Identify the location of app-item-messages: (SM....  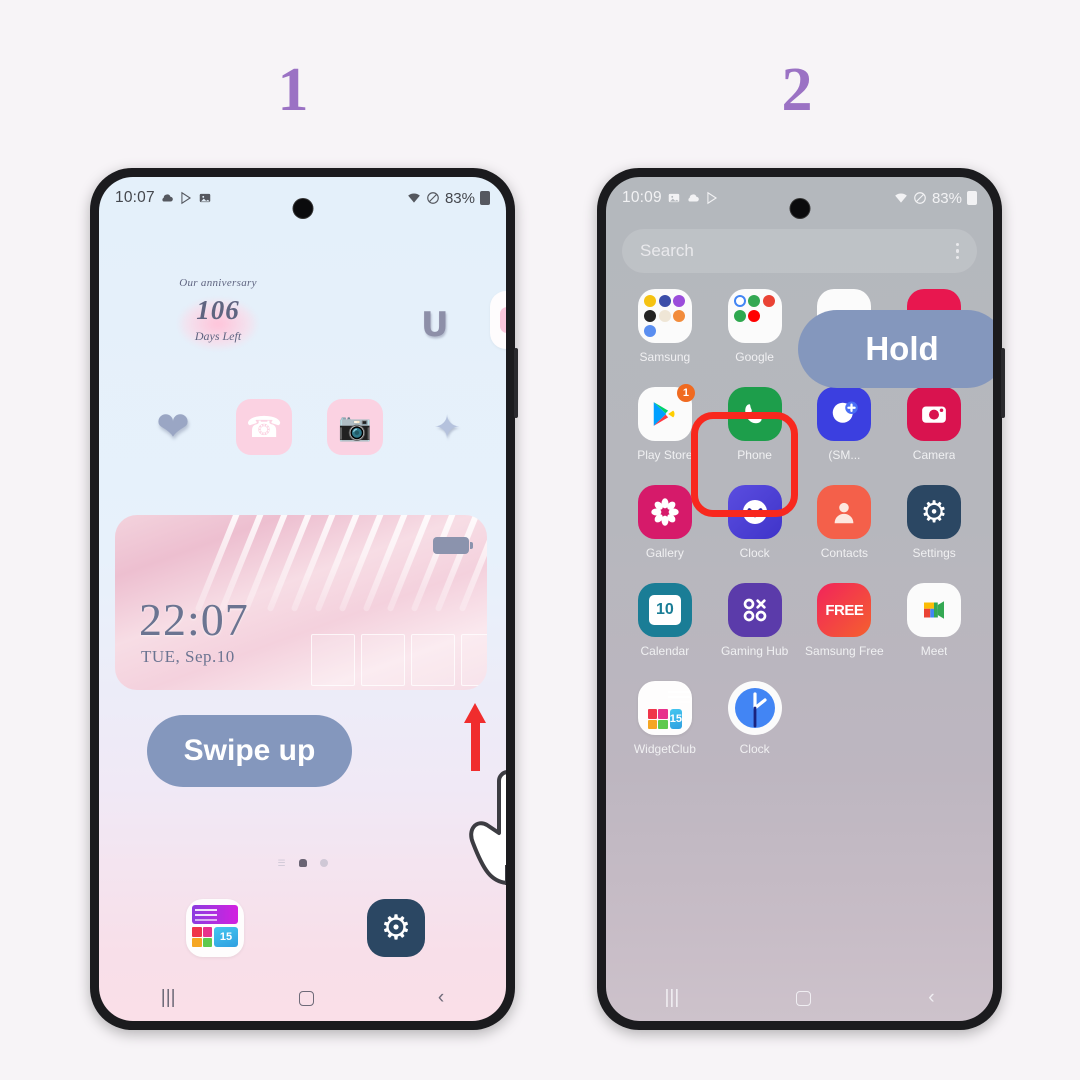
(845, 424).